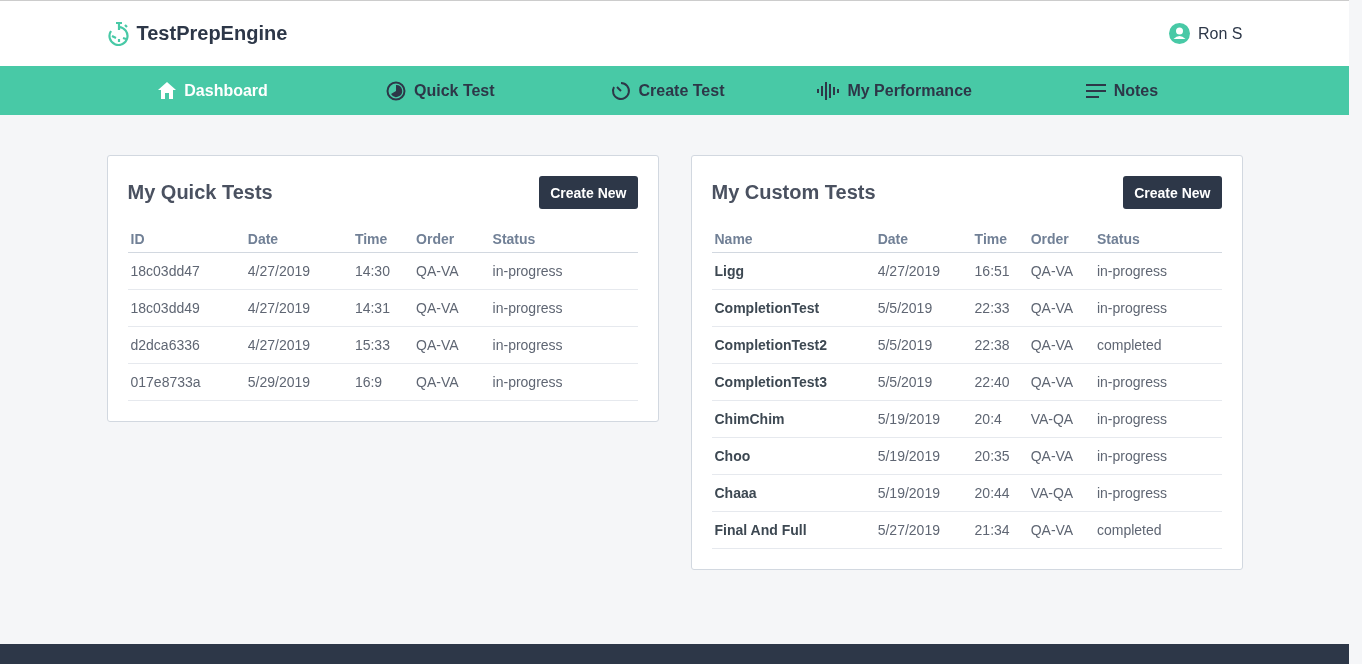 Image resolution: width=1362 pixels, height=664 pixels. I want to click on table-cell: 5/29/2019, so click(298, 382).